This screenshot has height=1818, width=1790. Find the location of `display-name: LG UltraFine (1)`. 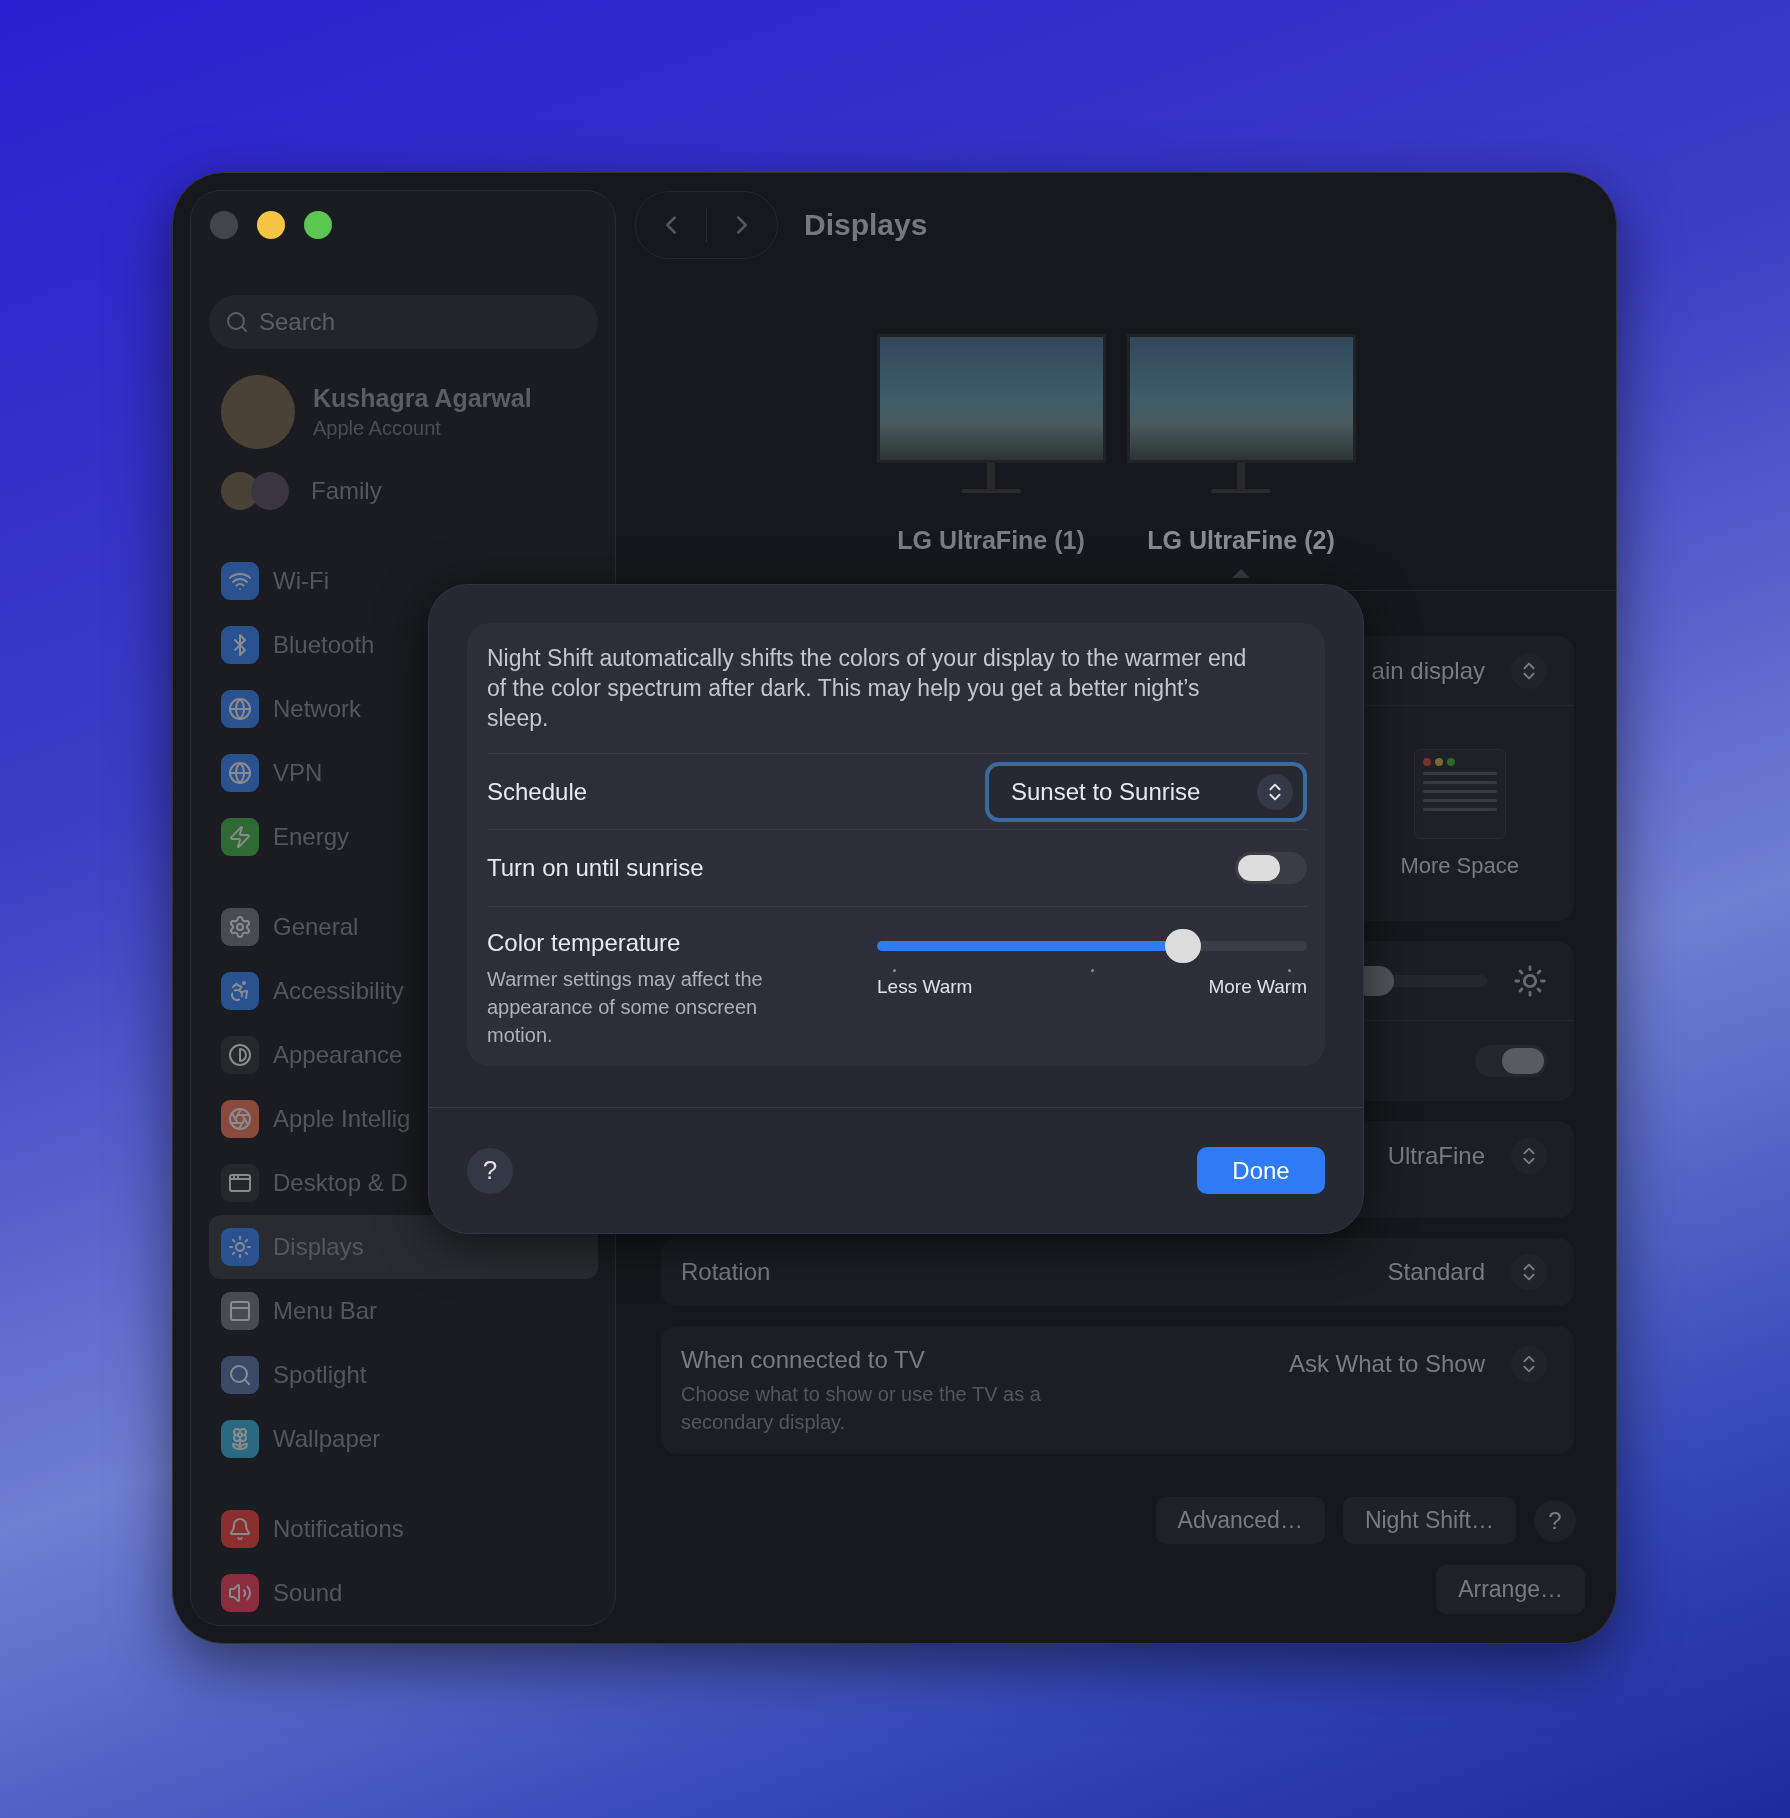

display-name: LG UltraFine (1) is located at coordinates (991, 540).